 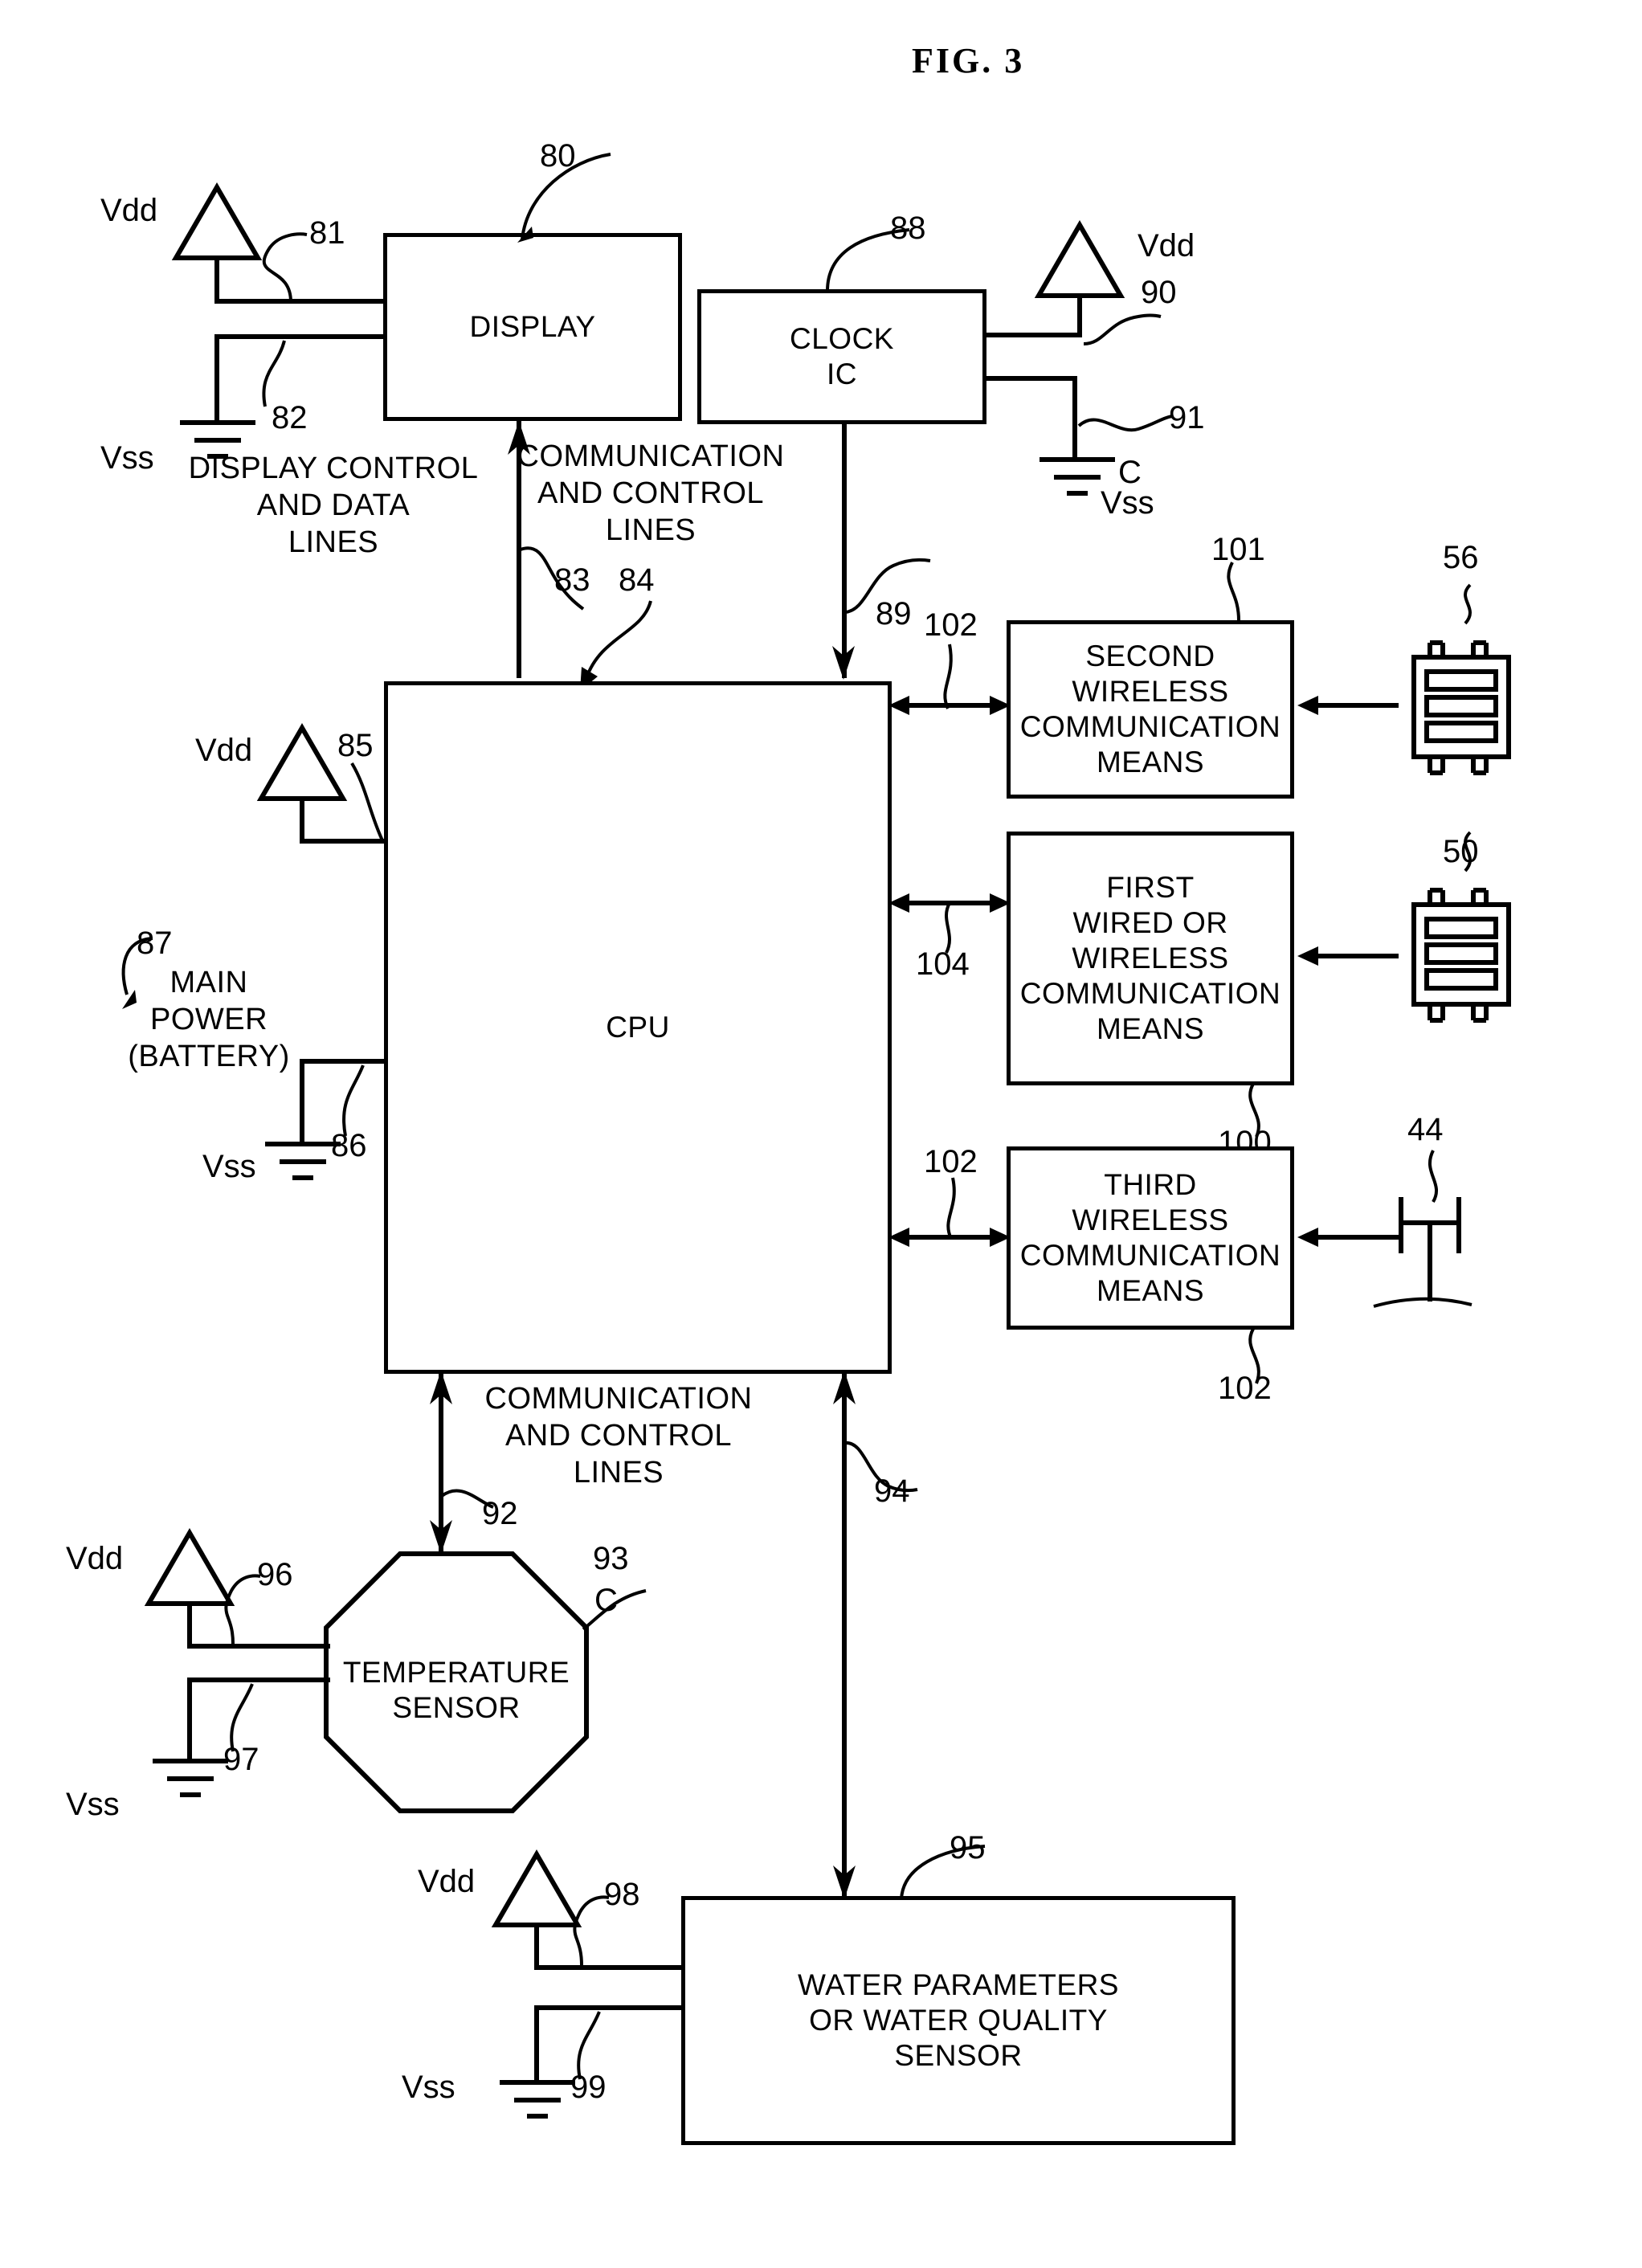 What do you see at coordinates (327, 233) in the screenshot?
I see `ref-81: 81` at bounding box center [327, 233].